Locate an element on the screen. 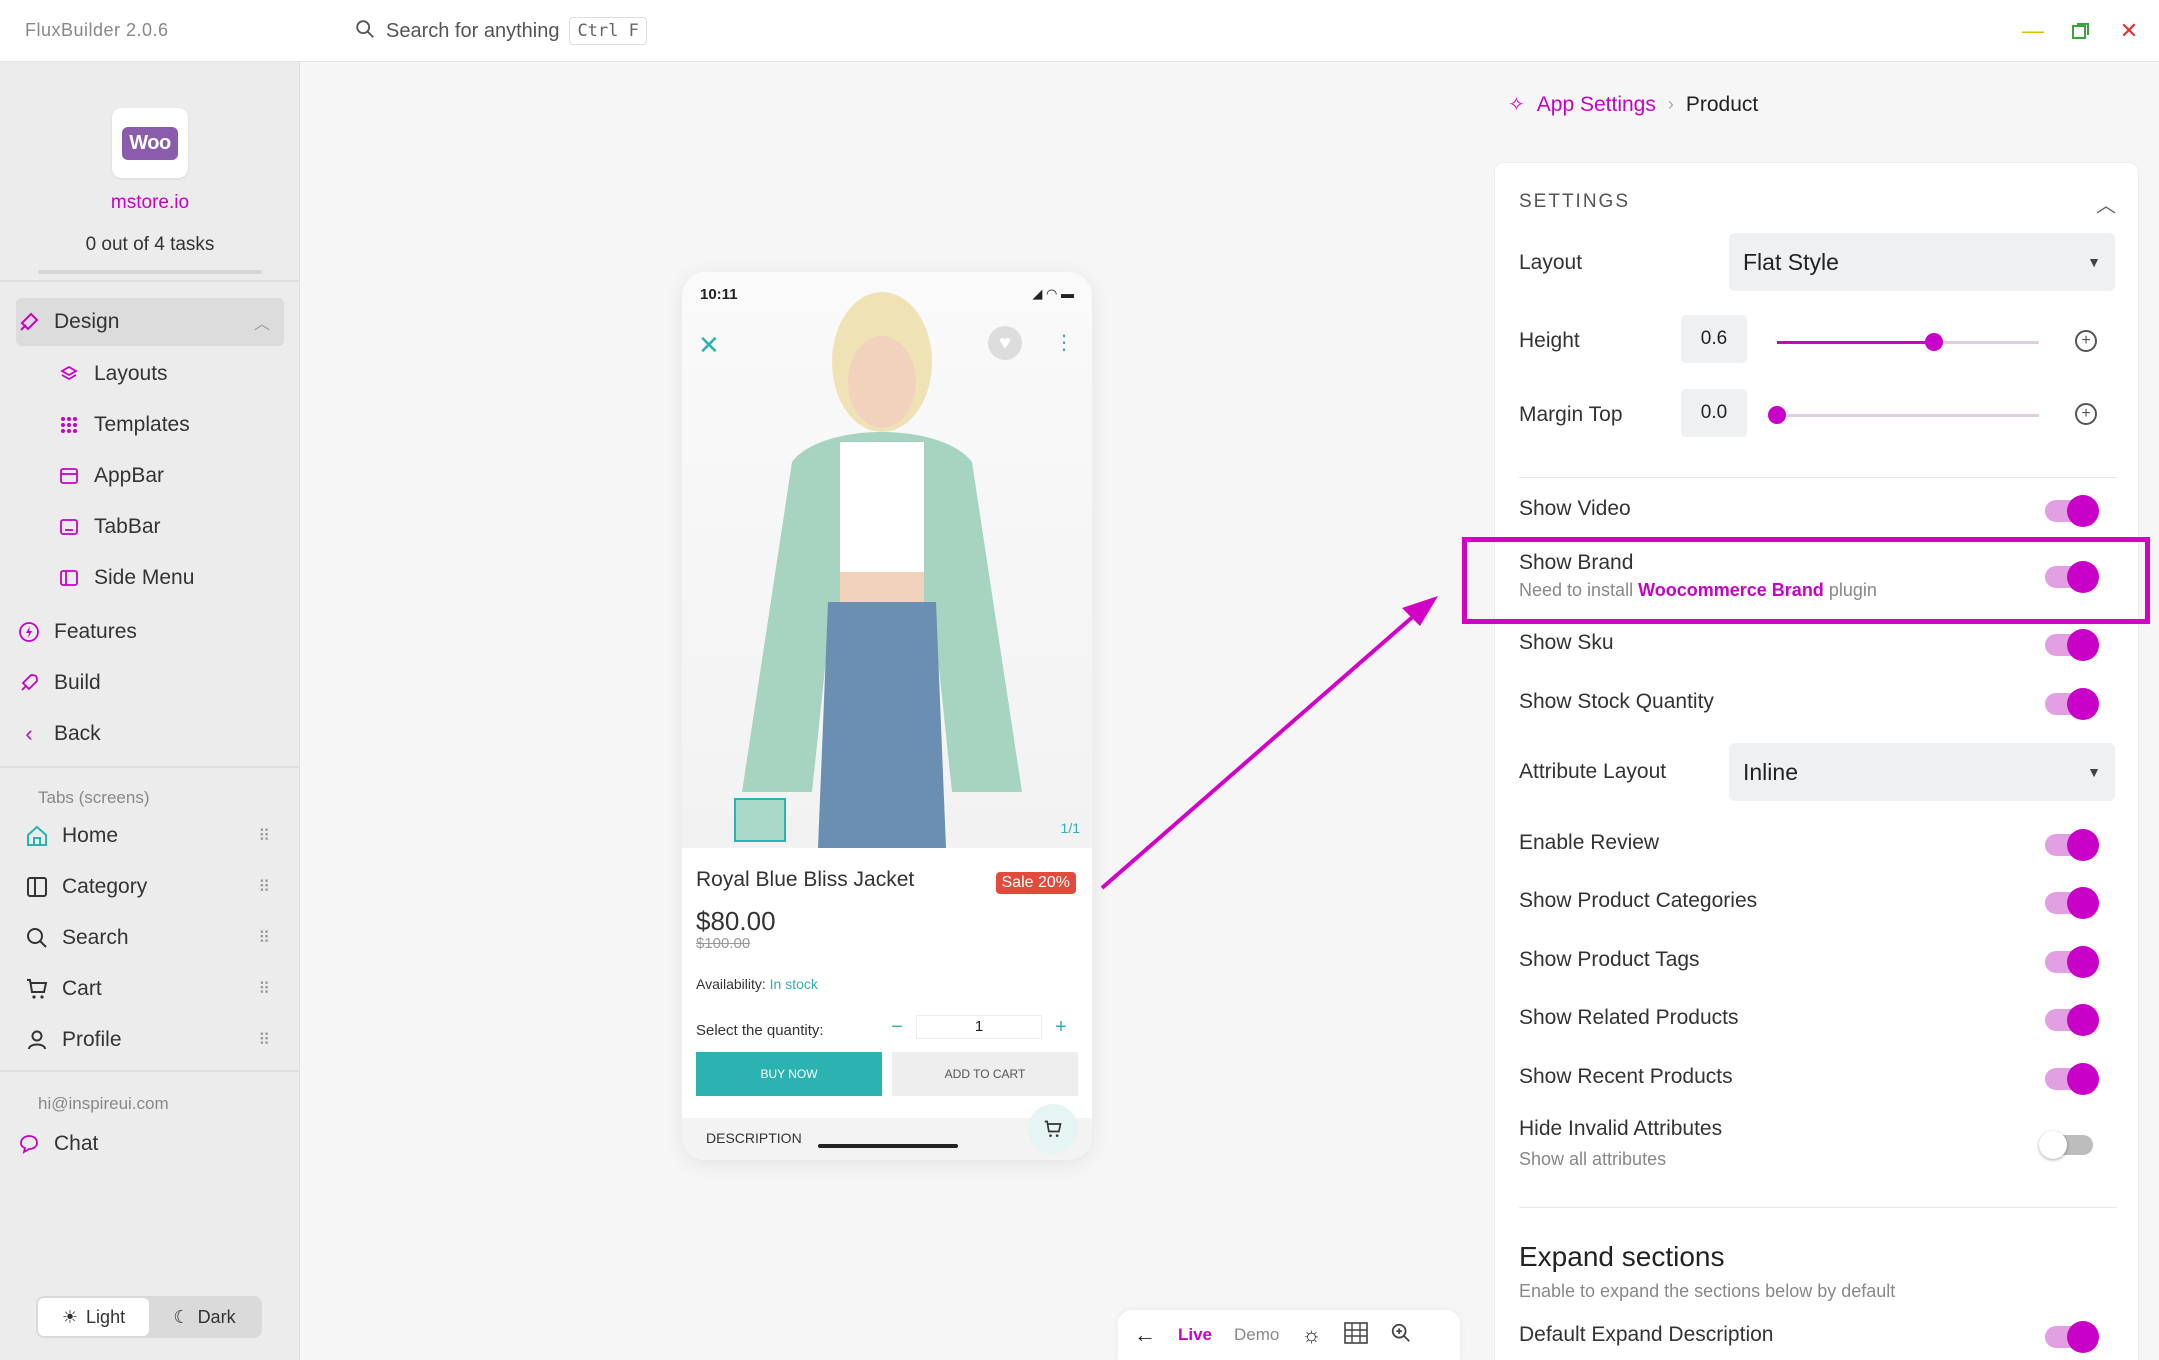  show-sku-label: Show Sku is located at coordinates (1566, 642).